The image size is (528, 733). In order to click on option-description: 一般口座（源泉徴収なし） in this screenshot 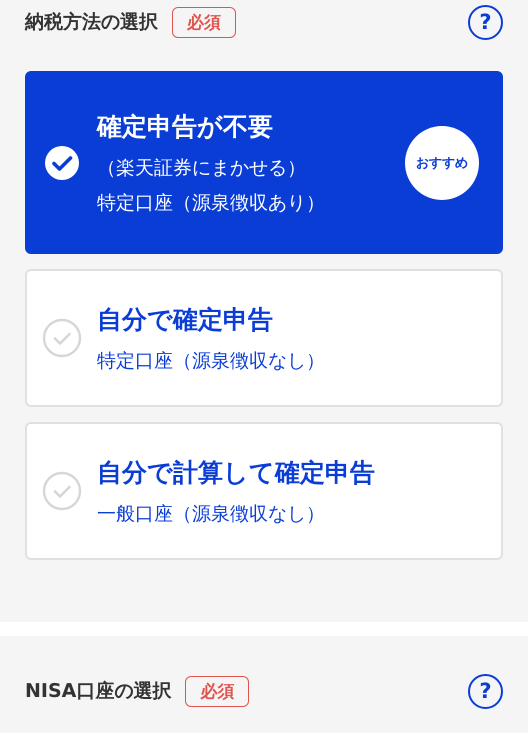, I will do `click(211, 514)`.